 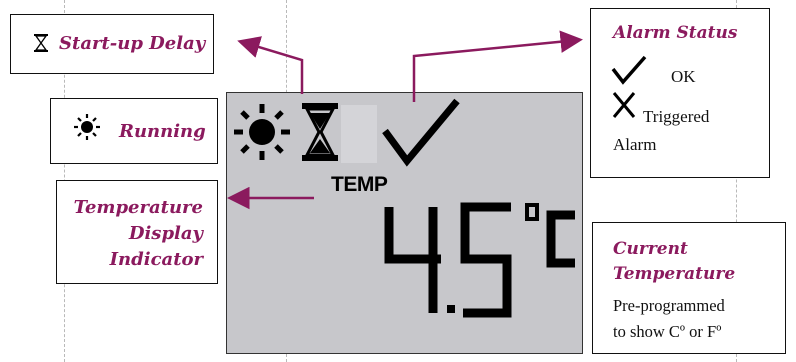 I want to click on arrow-alarm, so click(x=497, y=66).